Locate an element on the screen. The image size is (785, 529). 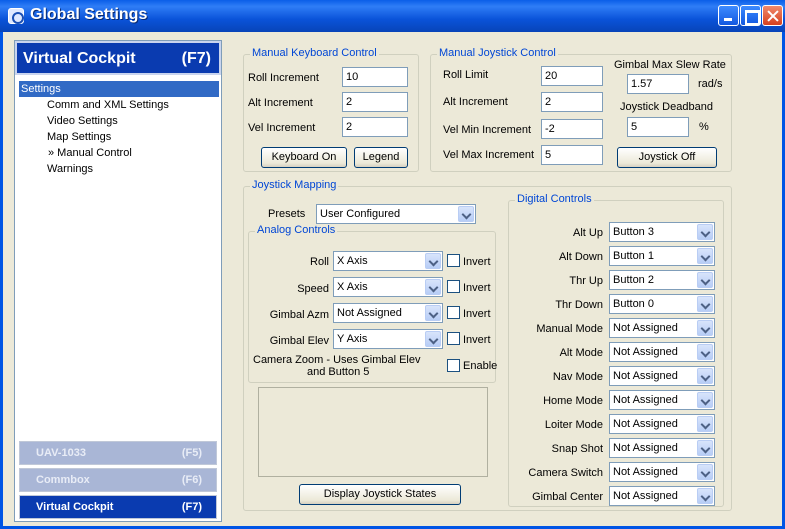
display-joystick-states-button: Display Joystick States is located at coordinates (380, 494).